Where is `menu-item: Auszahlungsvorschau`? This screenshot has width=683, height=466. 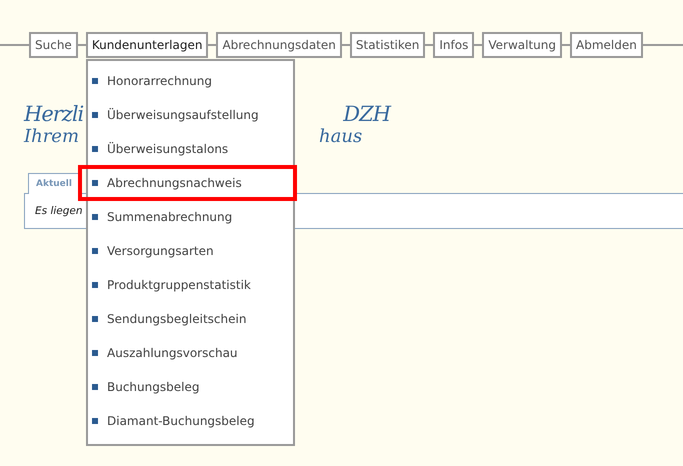 menu-item: Auszahlungsvorschau is located at coordinates (190, 353).